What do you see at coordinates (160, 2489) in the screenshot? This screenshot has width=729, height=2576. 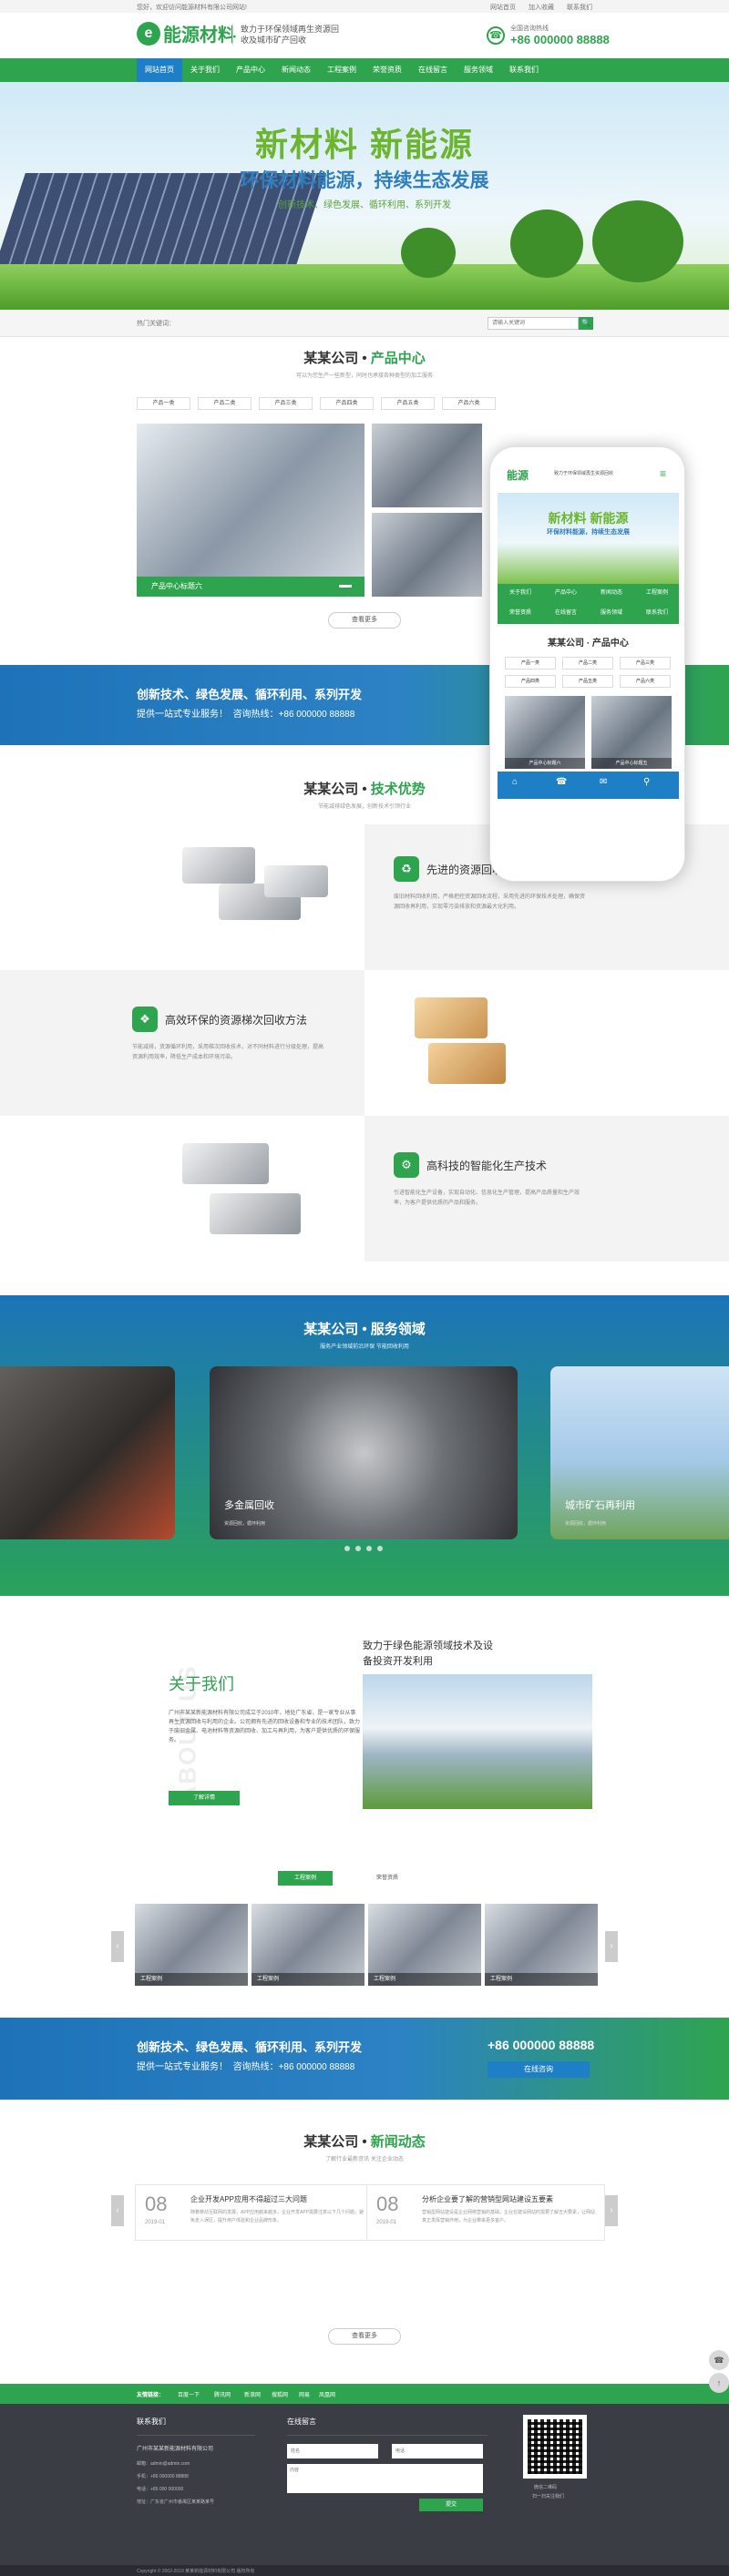 I see `footer-phone: 电话：+86 000 000000` at bounding box center [160, 2489].